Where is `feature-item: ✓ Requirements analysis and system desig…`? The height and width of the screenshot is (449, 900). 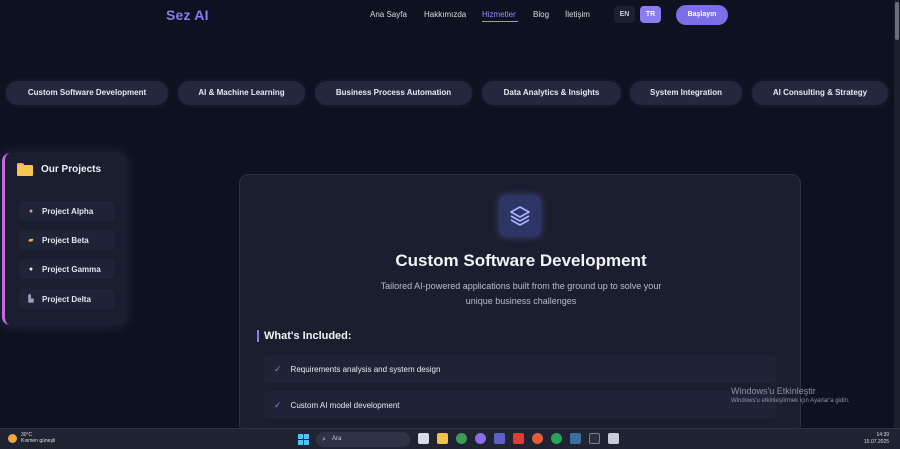
feature-item: ✓ Requirements analysis and system desig… is located at coordinates (520, 369).